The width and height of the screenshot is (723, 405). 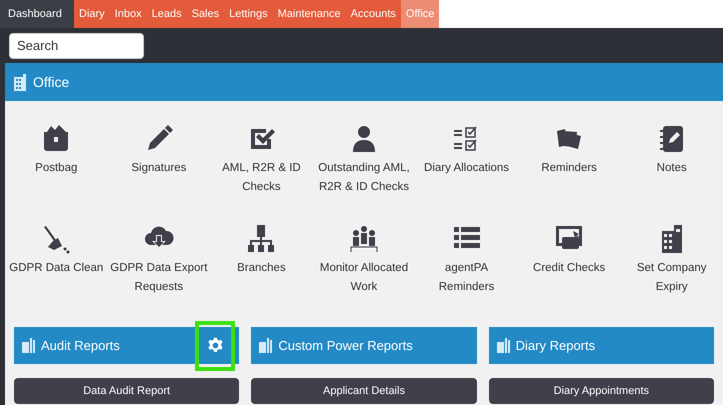 What do you see at coordinates (364, 391) in the screenshot?
I see `report-button: Applicant Details` at bounding box center [364, 391].